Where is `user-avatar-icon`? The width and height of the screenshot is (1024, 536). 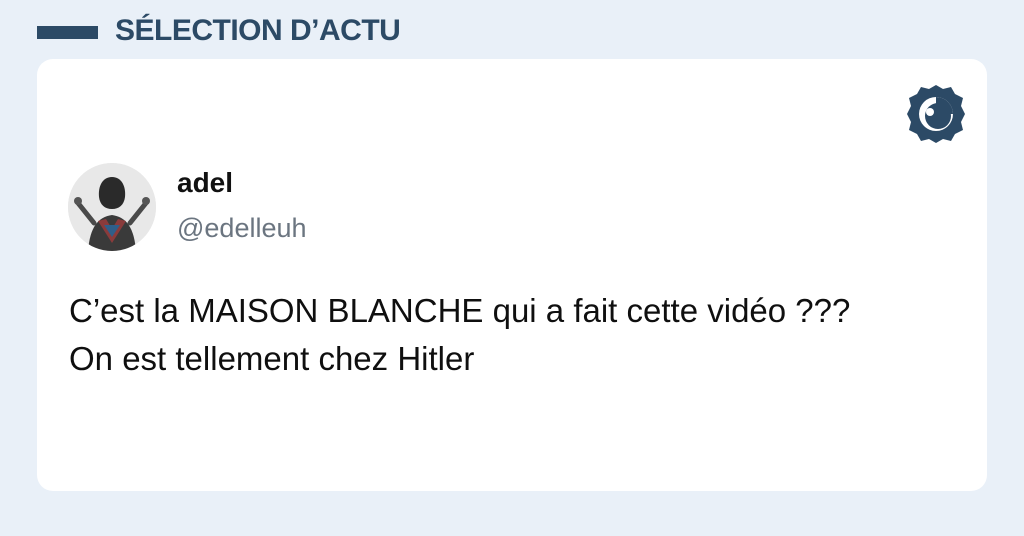 user-avatar-icon is located at coordinates (112, 207).